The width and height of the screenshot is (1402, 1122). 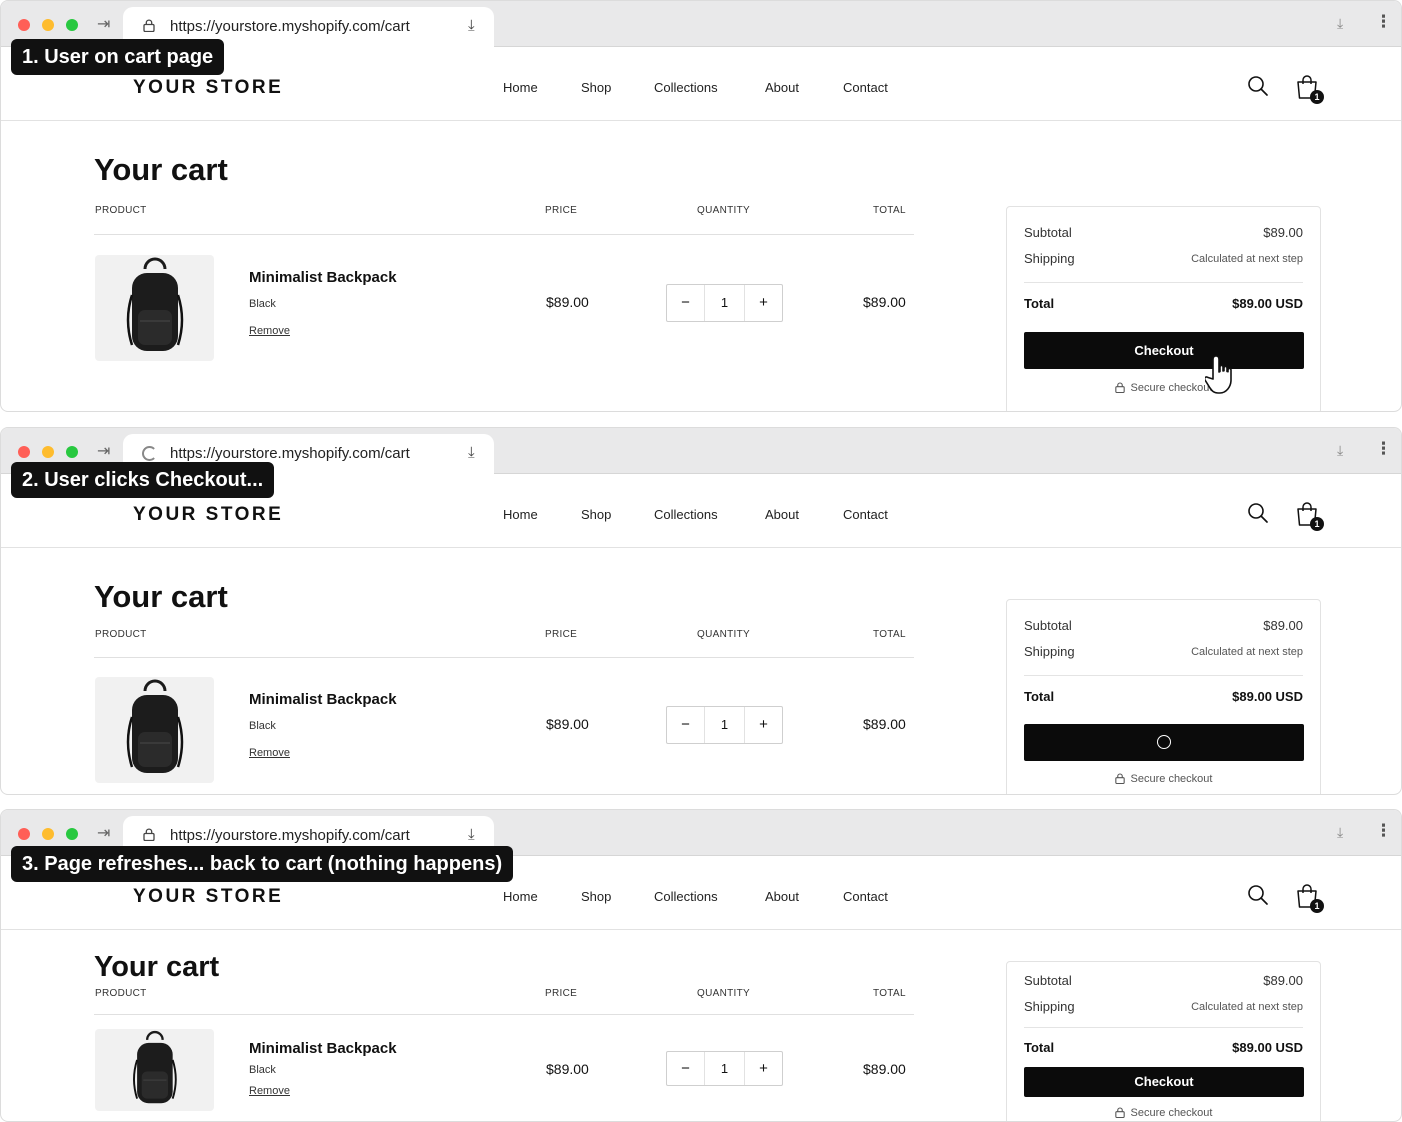 What do you see at coordinates (118, 57) in the screenshot?
I see `step-caption: 1. User on cart page` at bounding box center [118, 57].